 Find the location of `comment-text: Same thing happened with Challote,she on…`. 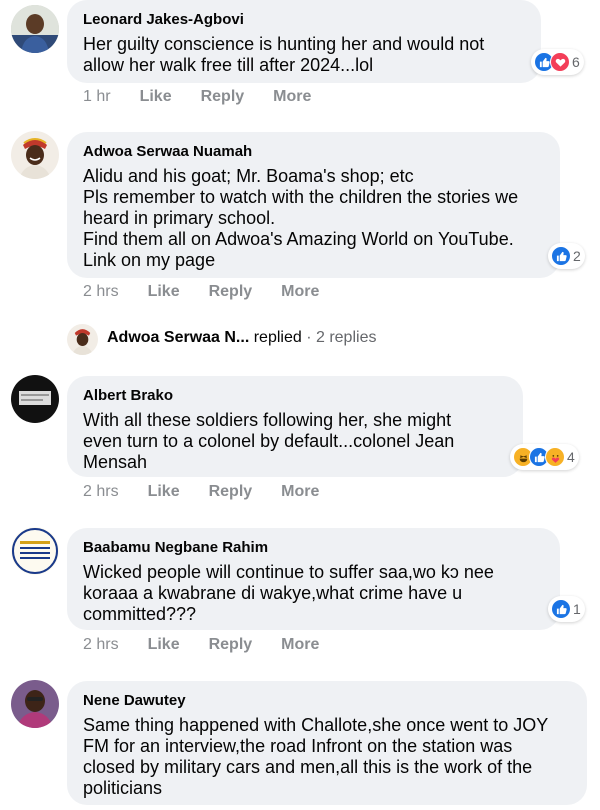

comment-text: Same thing happened with Challote,she on… is located at coordinates (327, 757).